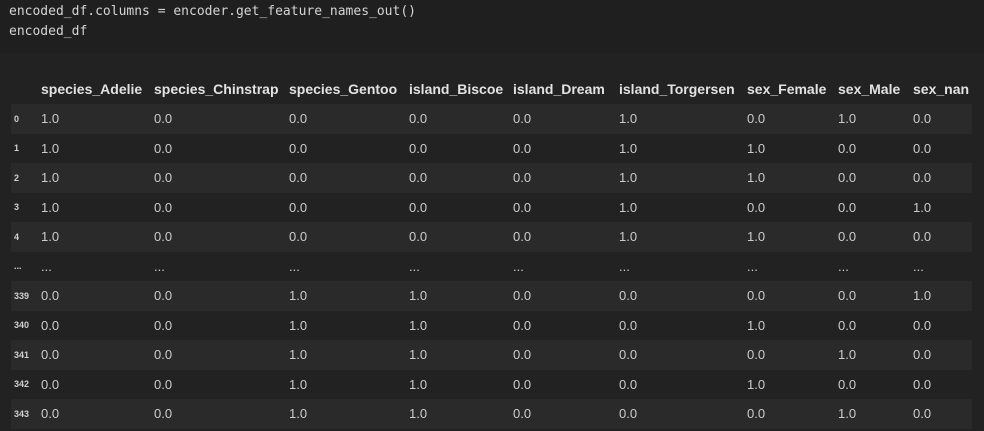 The height and width of the screenshot is (431, 984). Describe the element at coordinates (491, 355) in the screenshot. I see `table-row: 341 0.0 0.0 1.0 1.0 0.0 0.0 0.0 1.0 0.0` at that location.